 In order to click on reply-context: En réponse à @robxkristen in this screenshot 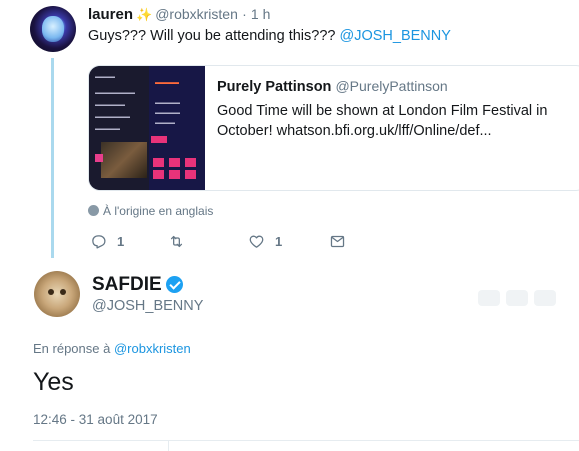, I will do `click(112, 348)`.